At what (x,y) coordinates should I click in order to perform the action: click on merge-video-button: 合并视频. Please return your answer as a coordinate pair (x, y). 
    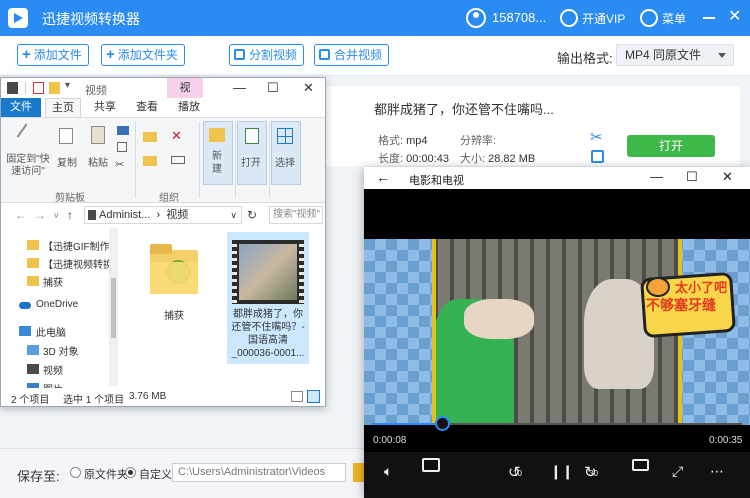
    Looking at the image, I should click on (352, 55).